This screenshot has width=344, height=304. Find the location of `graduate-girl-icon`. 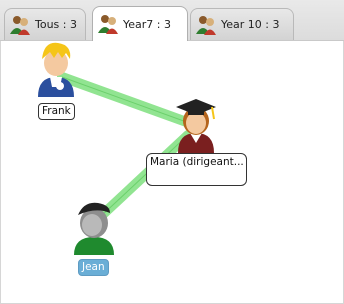

graduate-girl-icon is located at coordinates (196, 124).